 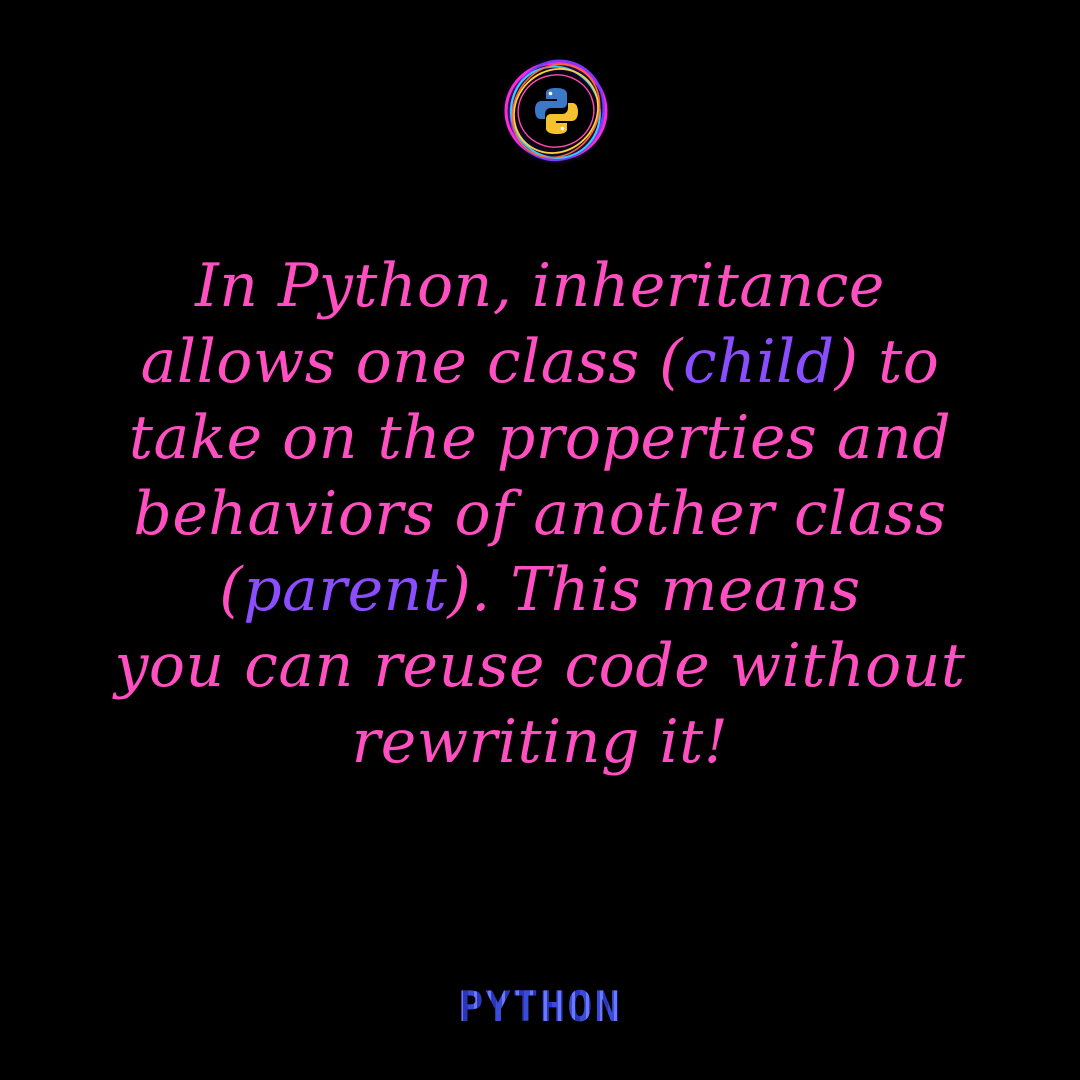 I want to click on quote-line-7: rewriting it!, so click(x=540, y=742).